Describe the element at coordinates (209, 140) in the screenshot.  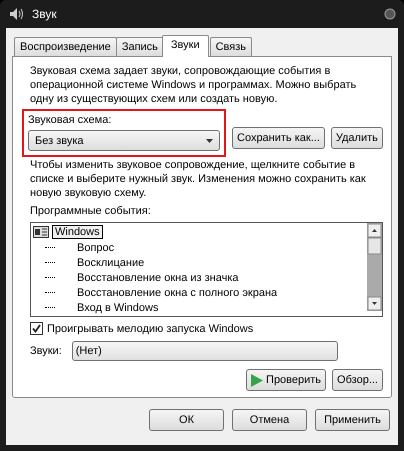
I see `dropdown-arrow-icon` at that location.